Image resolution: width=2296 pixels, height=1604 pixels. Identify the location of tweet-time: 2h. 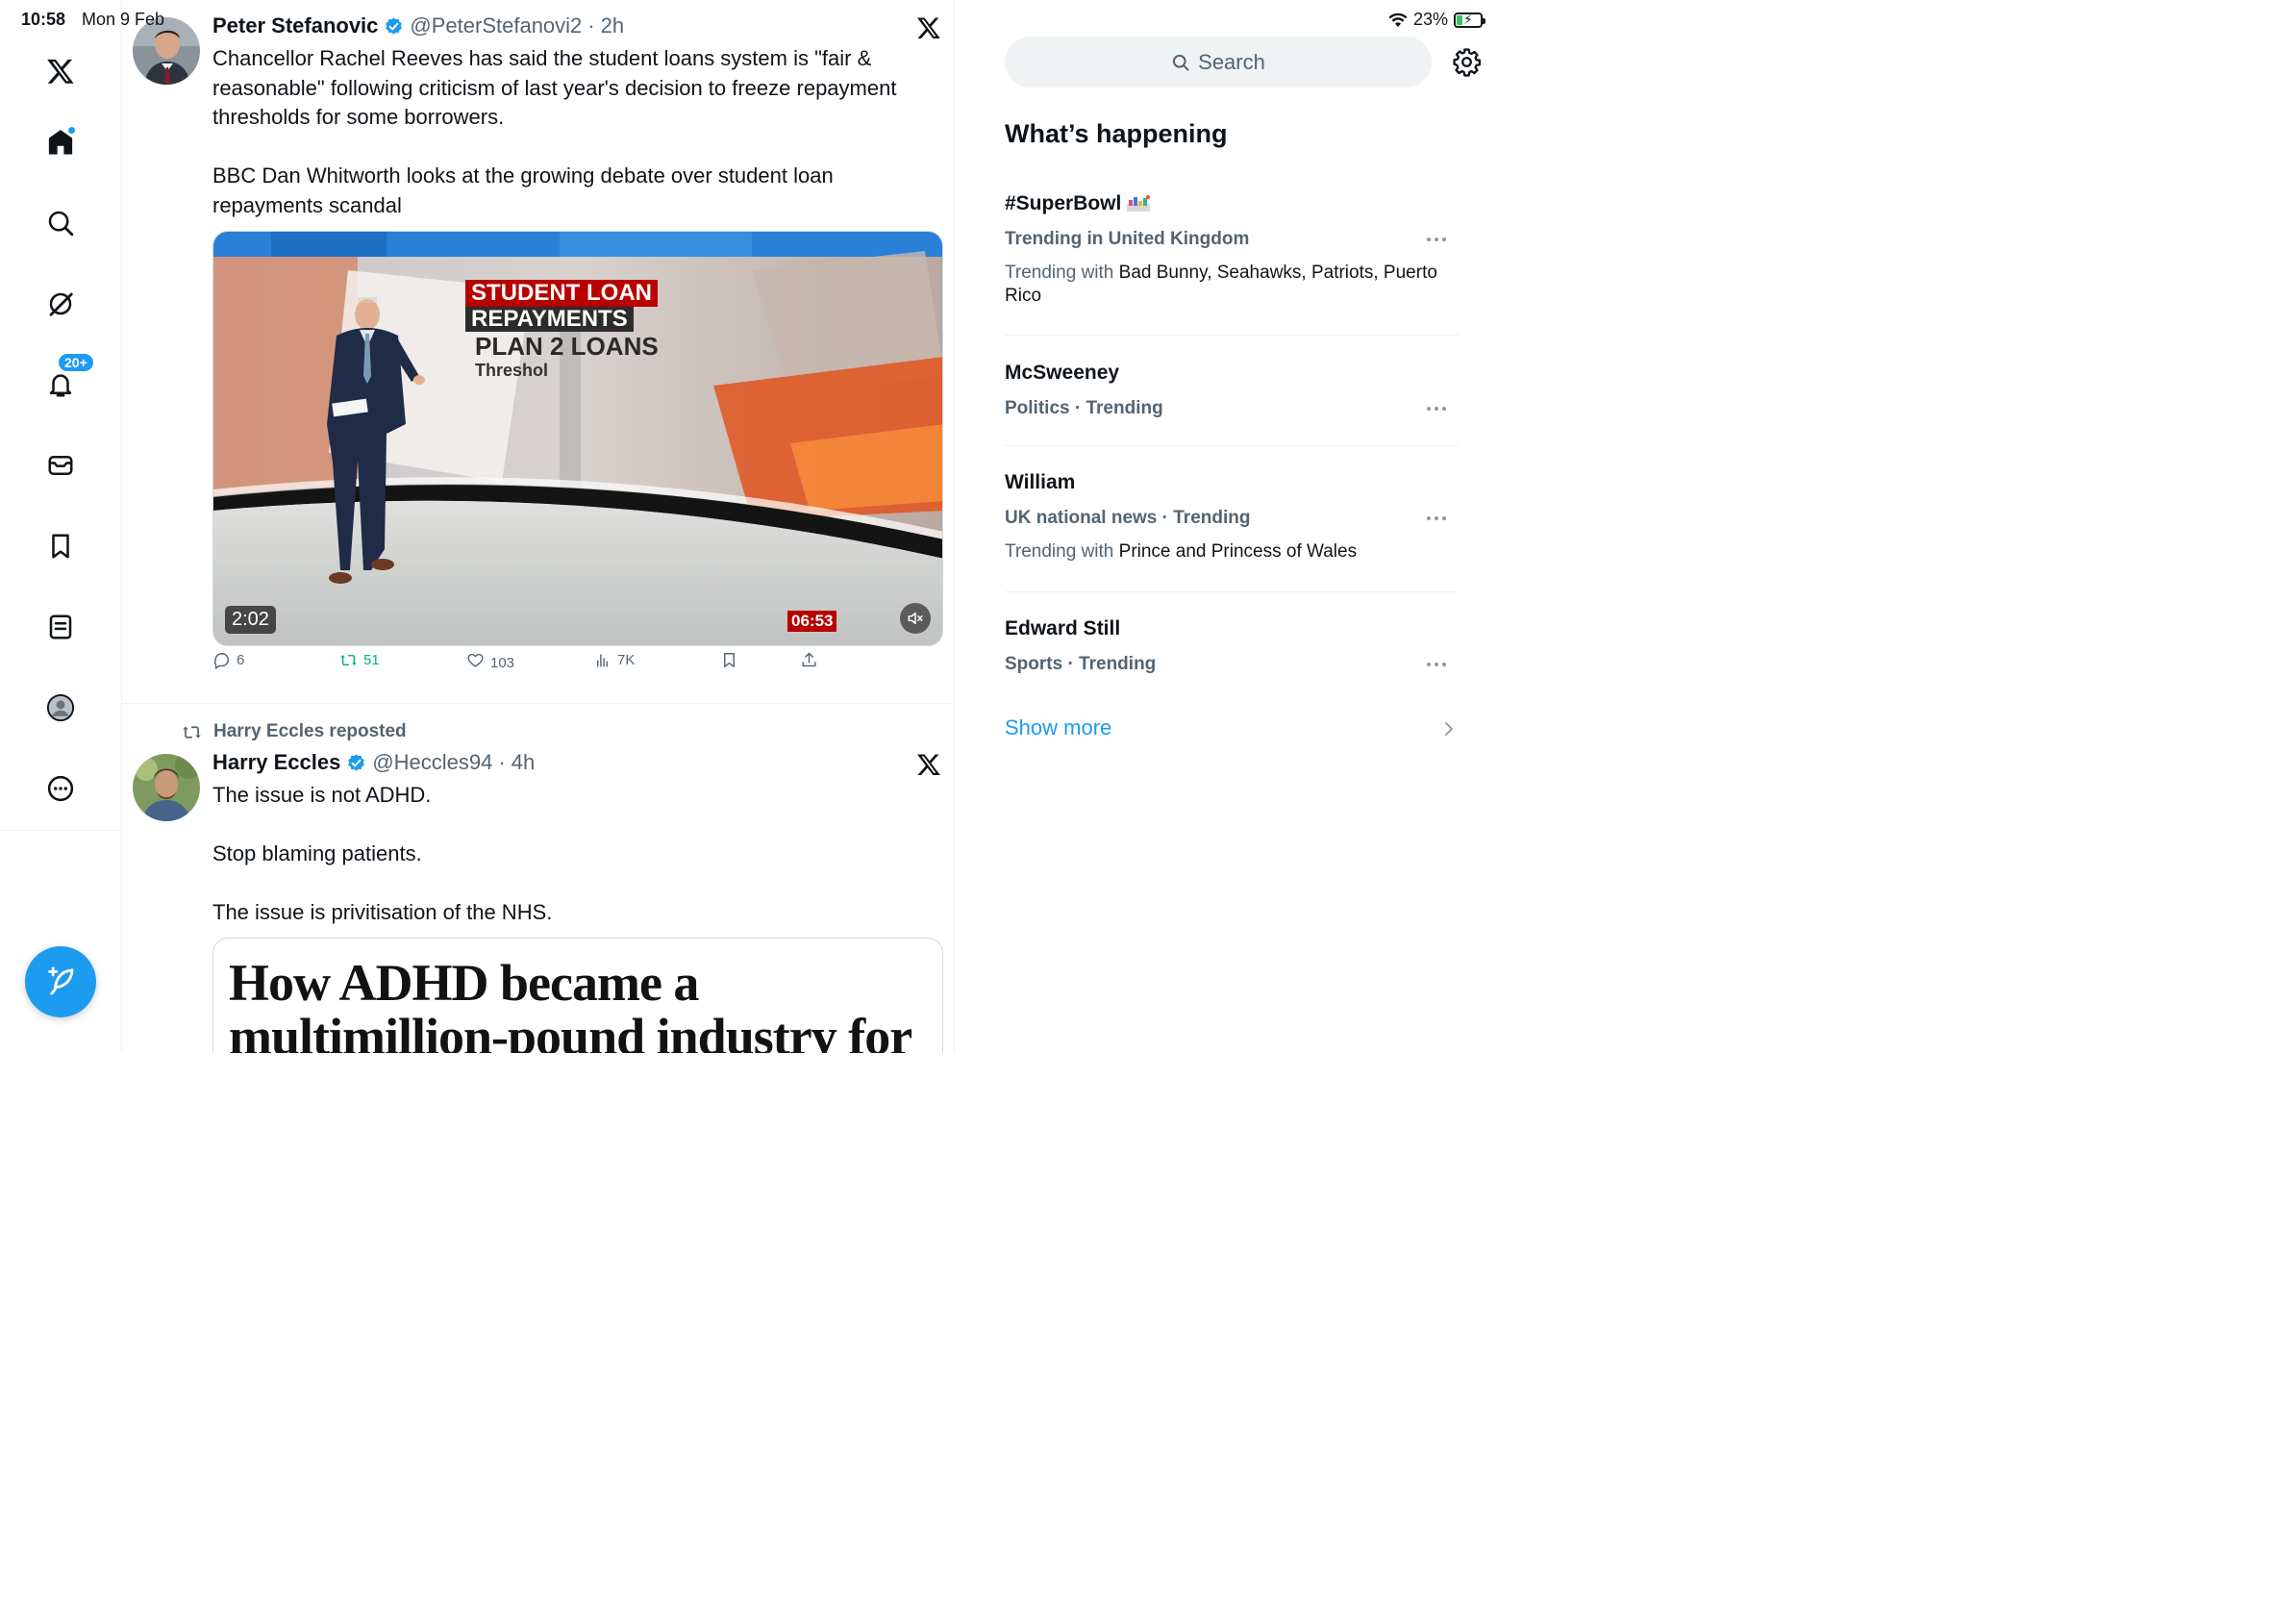
(612, 25).